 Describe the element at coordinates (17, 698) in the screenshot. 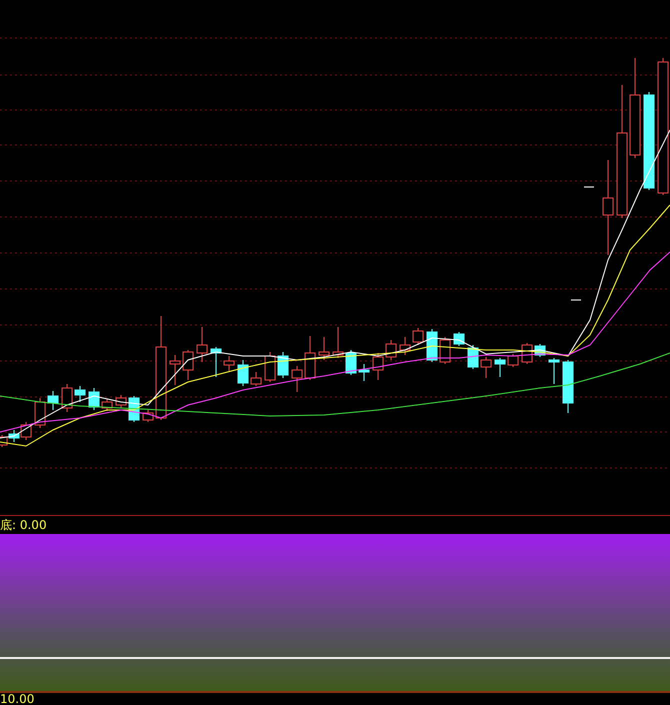

I see `axis-label: 10.00` at that location.